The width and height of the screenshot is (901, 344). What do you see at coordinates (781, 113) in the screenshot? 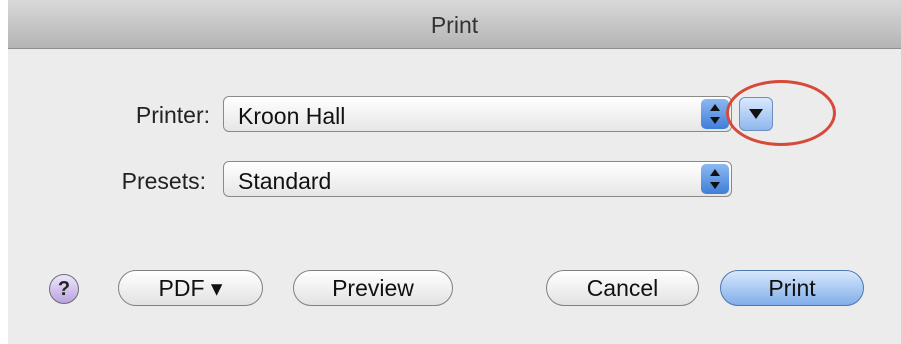
I see `callout-circle` at bounding box center [781, 113].